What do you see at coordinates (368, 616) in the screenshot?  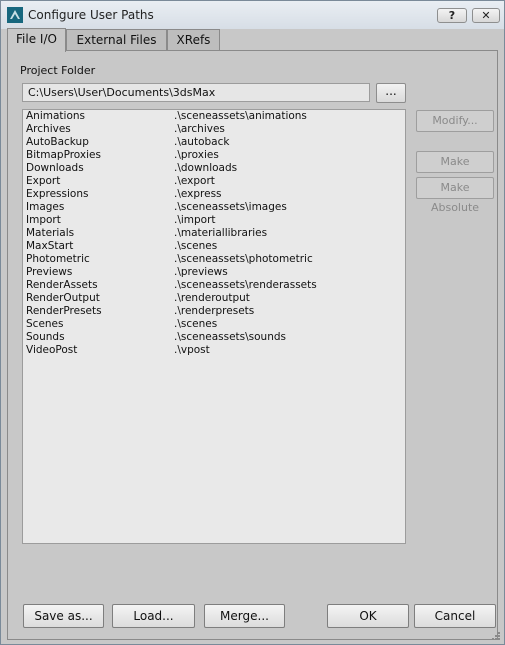 I see `ok-button: OK` at bounding box center [368, 616].